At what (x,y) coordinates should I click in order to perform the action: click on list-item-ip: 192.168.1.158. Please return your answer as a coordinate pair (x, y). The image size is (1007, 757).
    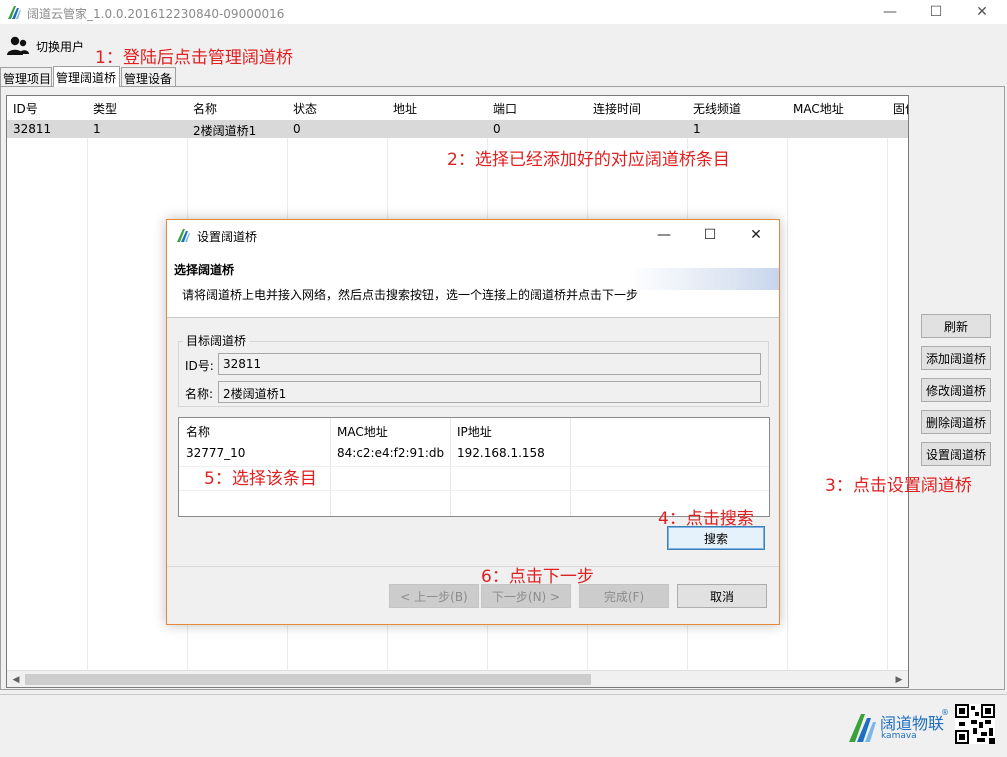
    Looking at the image, I should click on (497, 453).